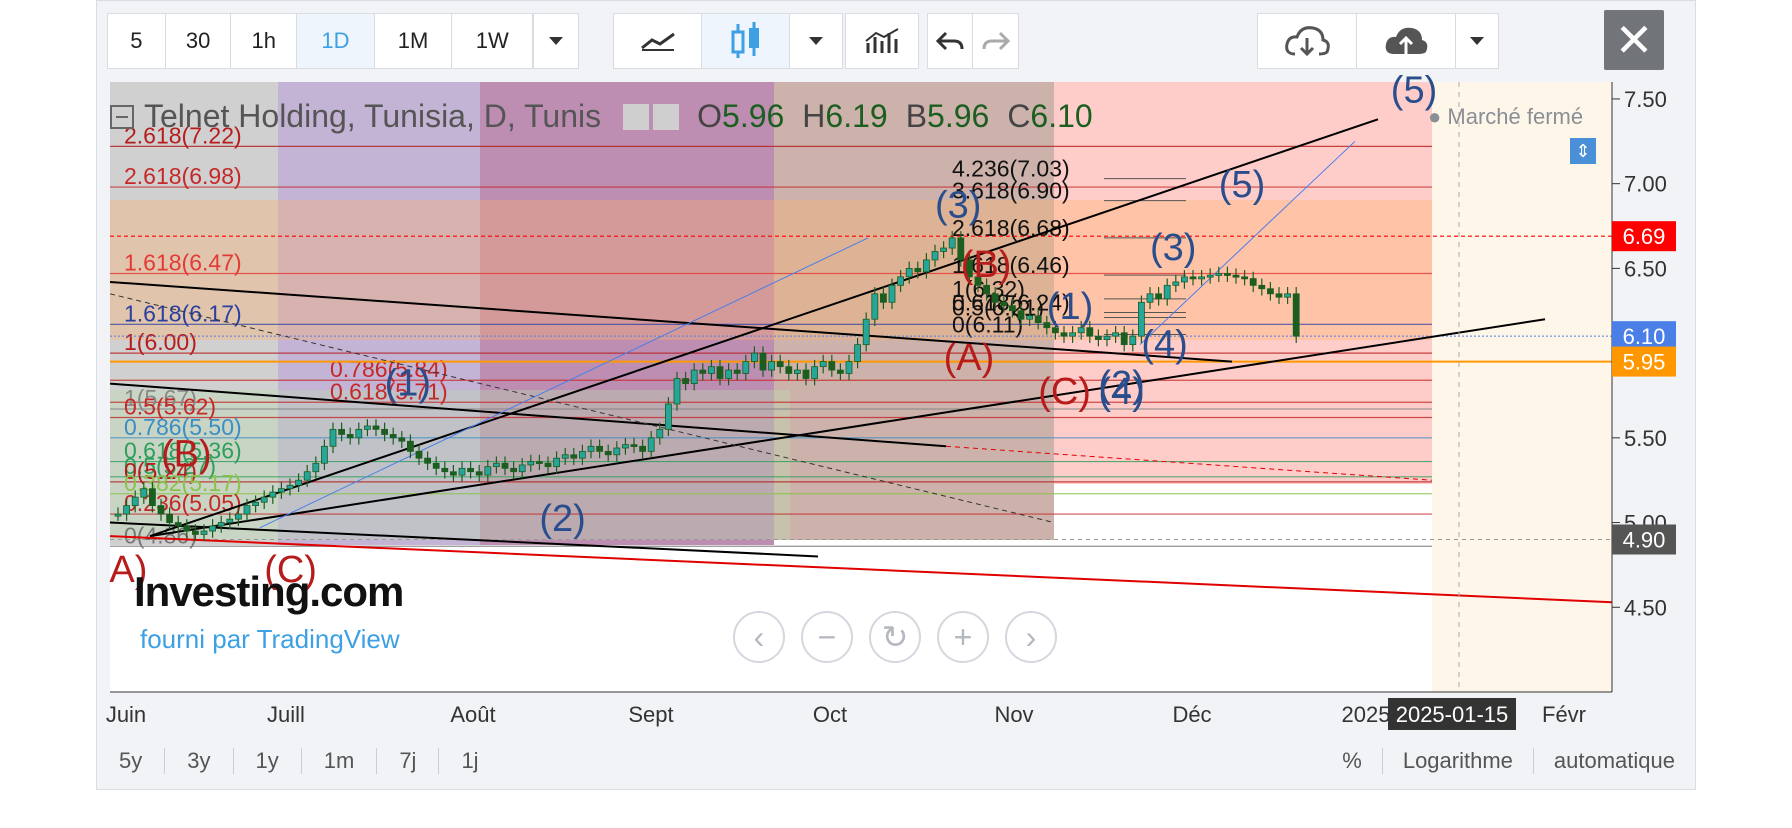 This screenshot has height=828, width=1792. I want to click on close-value: 6.10, so click(1061, 116).